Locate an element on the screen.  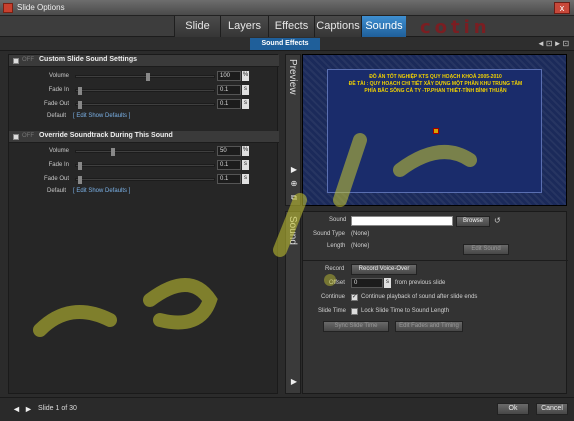
custom-sound-title: Custom Slide Sound Settings is located at coordinates (88, 59).